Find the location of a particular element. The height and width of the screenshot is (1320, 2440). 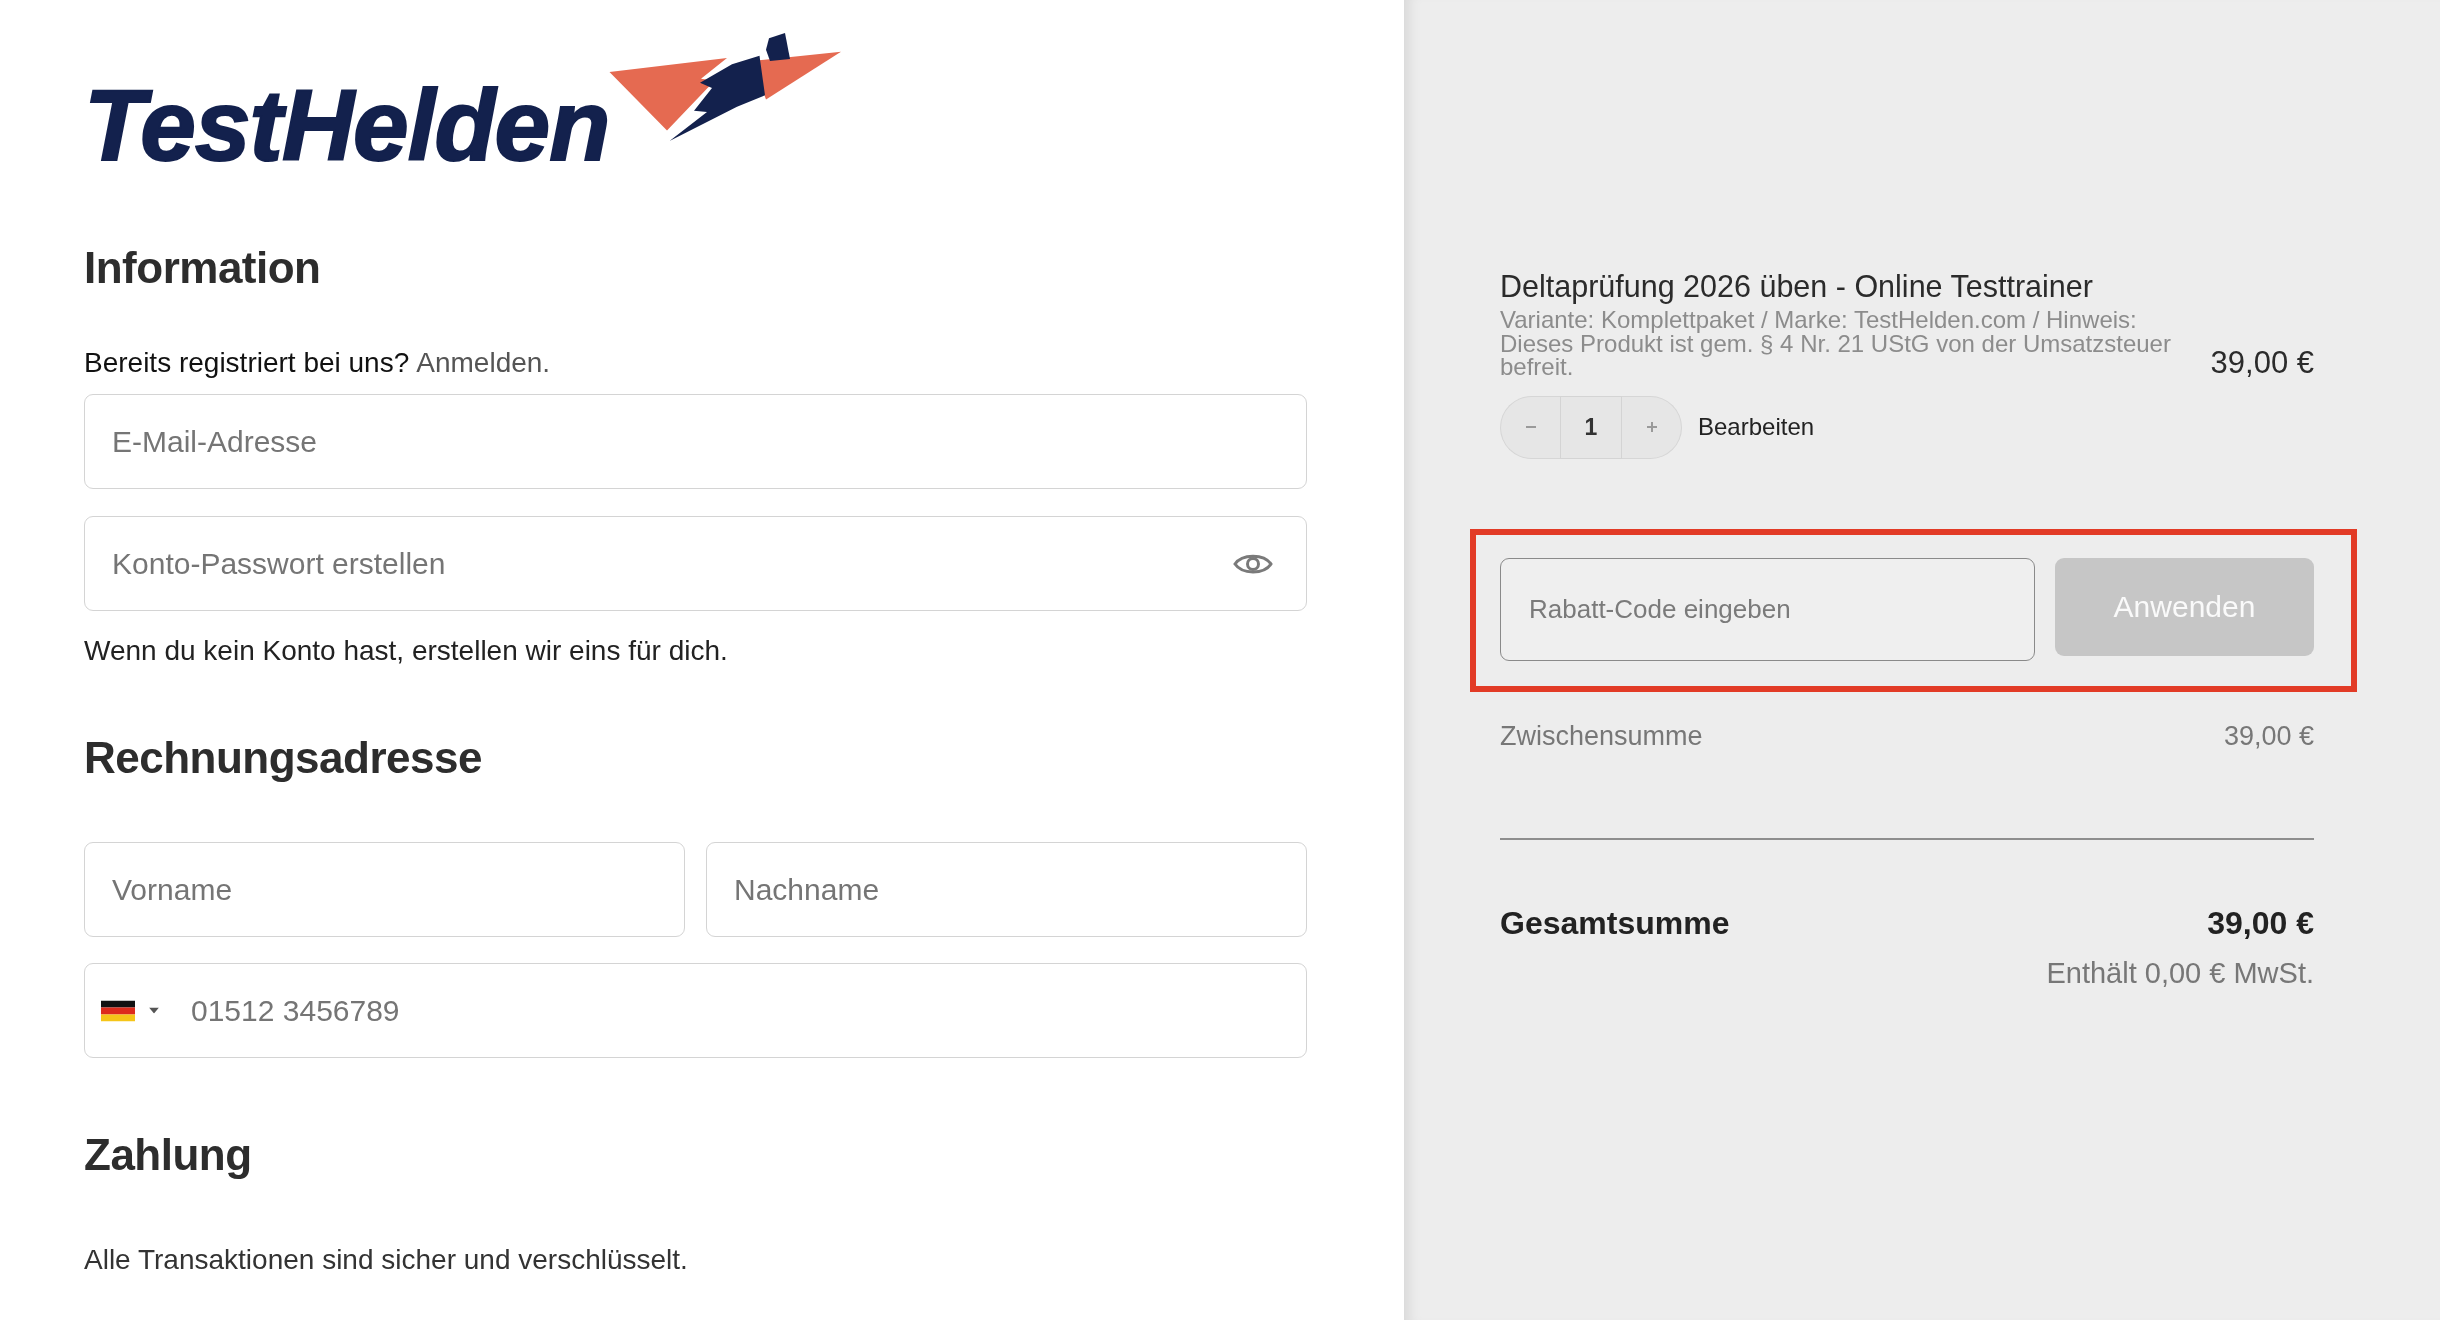

total-label: Gesamtsumme is located at coordinates (1615, 923).